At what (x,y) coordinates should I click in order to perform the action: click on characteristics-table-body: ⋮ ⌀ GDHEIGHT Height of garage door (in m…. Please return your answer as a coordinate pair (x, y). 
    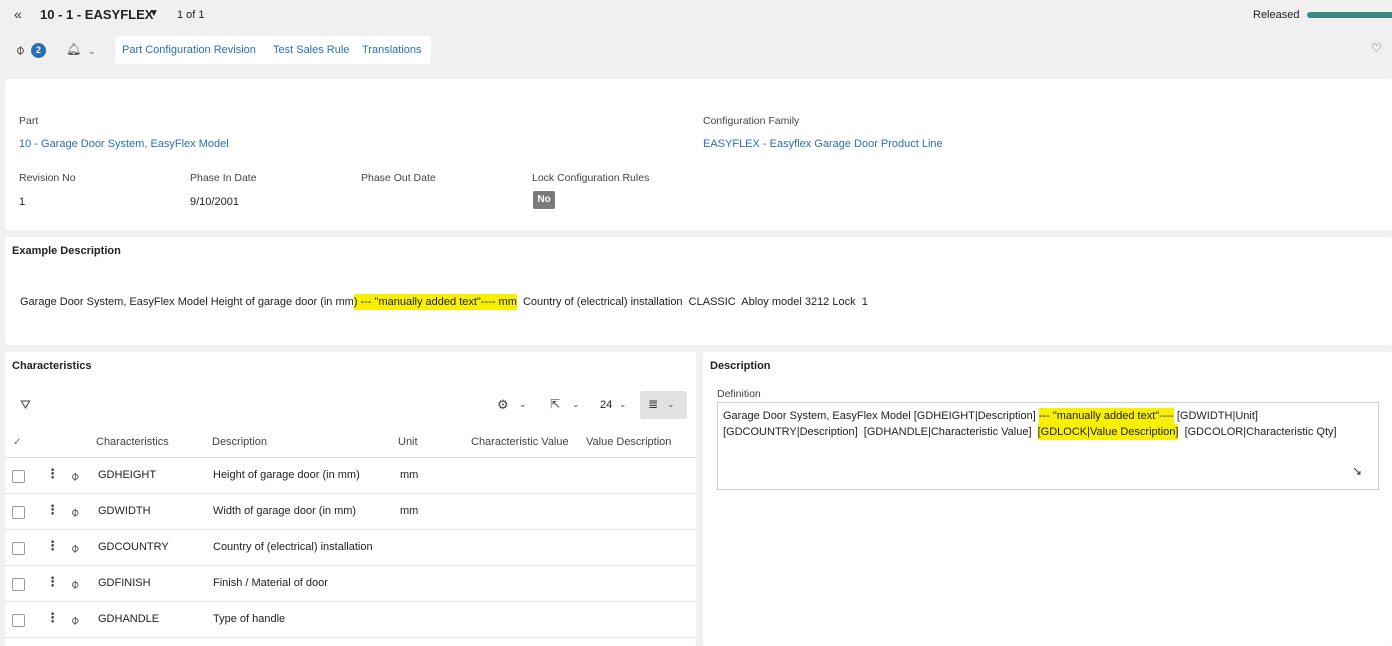
    Looking at the image, I should click on (350, 552).